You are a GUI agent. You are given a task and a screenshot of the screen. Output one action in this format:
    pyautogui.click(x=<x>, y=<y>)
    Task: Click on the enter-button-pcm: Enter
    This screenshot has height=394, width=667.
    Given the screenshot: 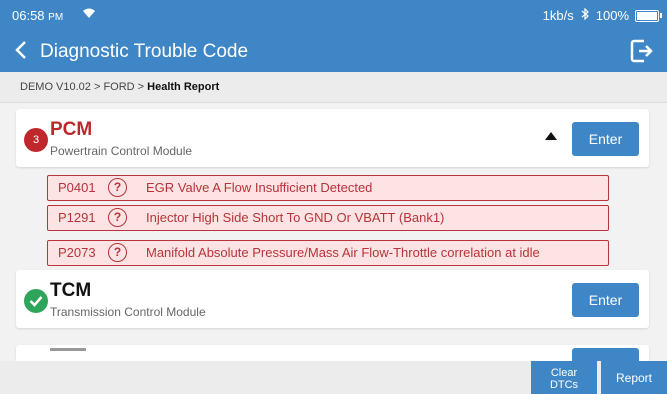 What is the action you would take?
    pyautogui.click(x=605, y=139)
    